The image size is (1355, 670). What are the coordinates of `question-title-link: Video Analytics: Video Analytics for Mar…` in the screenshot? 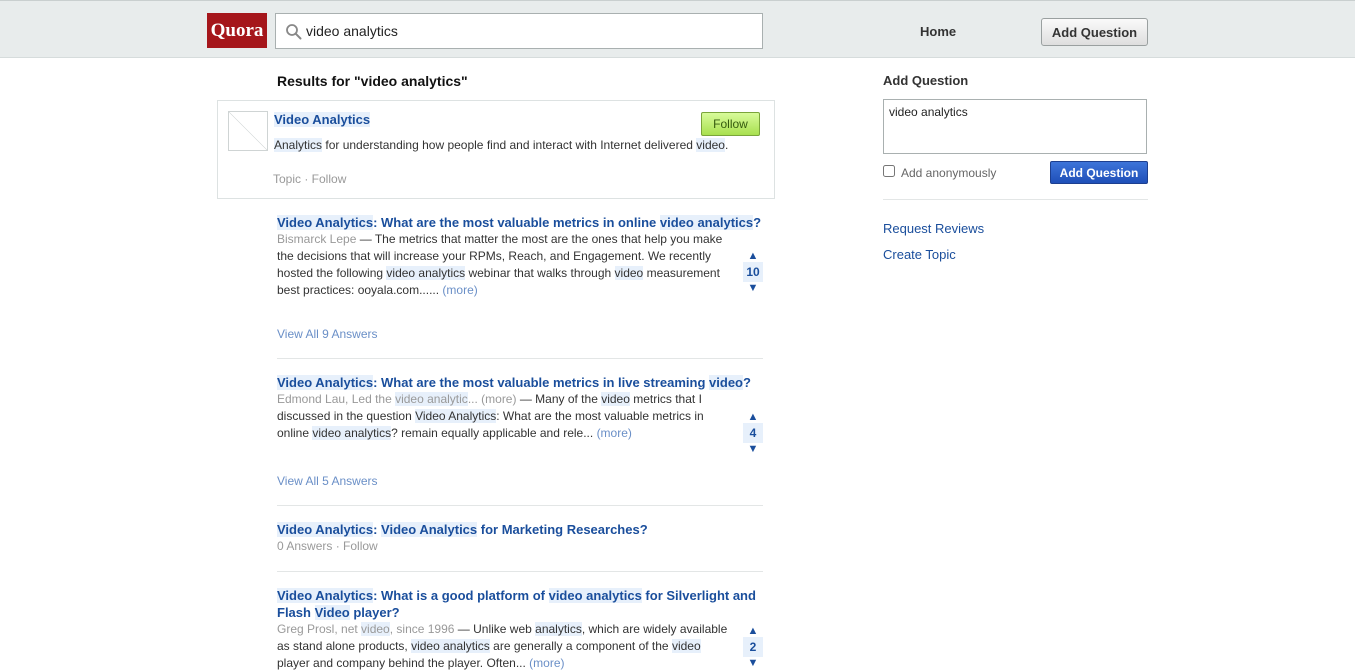 It's located at (462, 529).